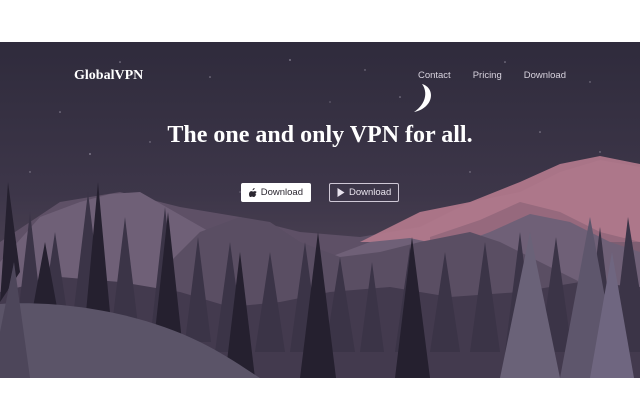 The image size is (640, 420). I want to click on brand-logo: GlobalVPN, so click(108, 76).